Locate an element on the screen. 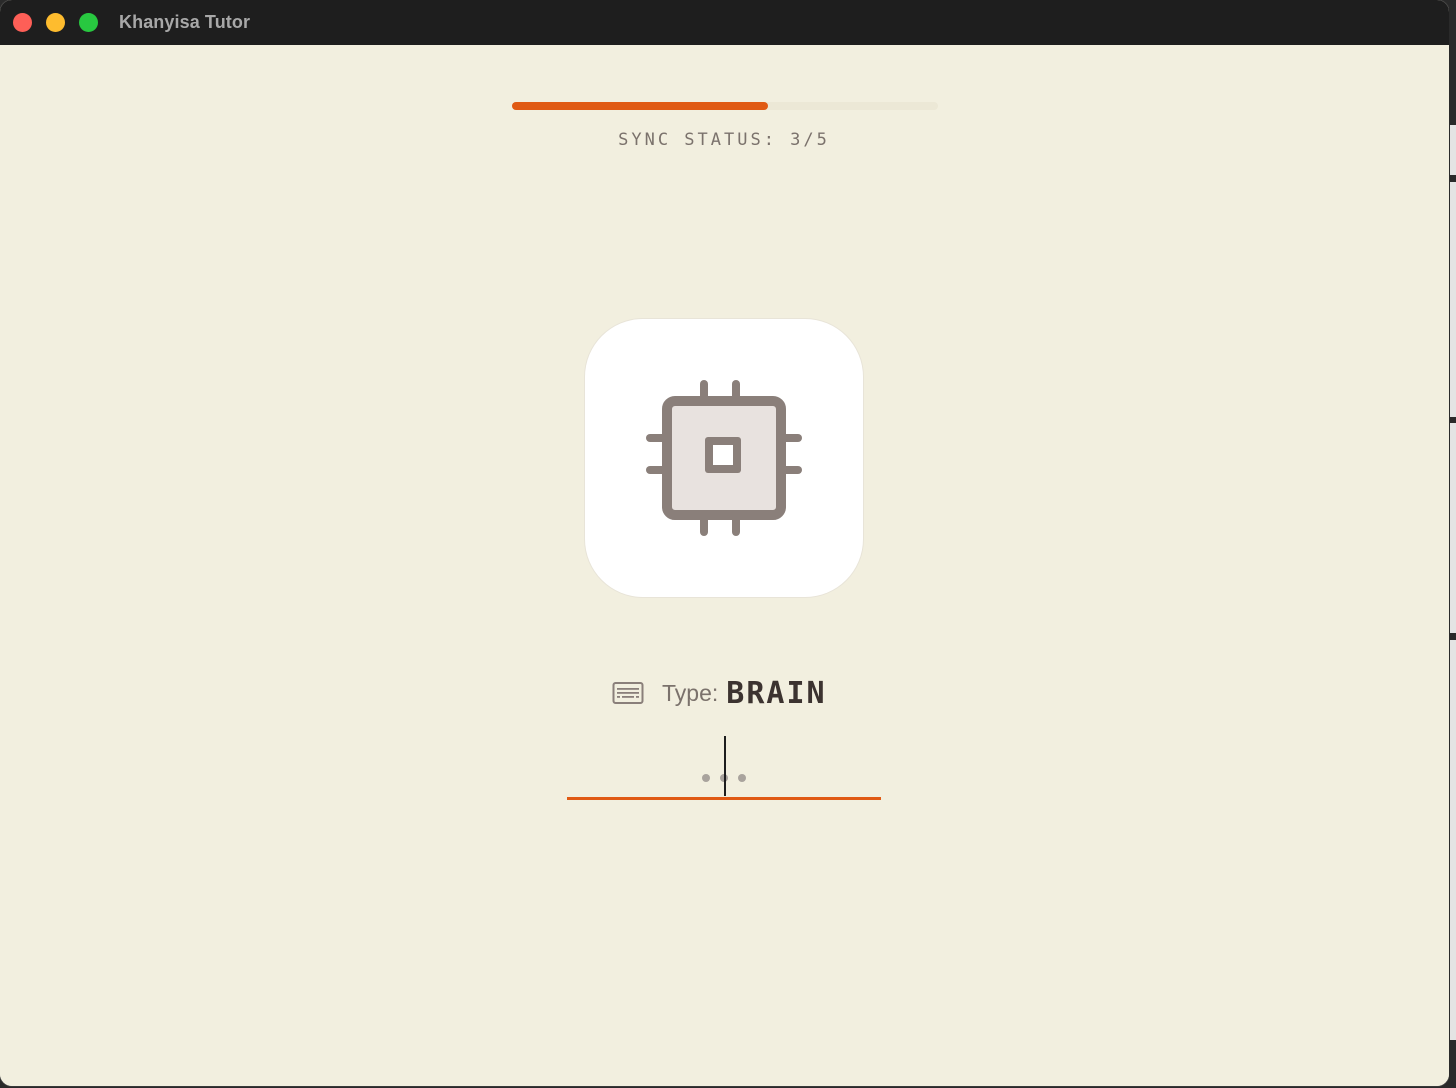 This screenshot has height=1088, width=1456. type-prompt: Type: BRAIN is located at coordinates (719, 693).